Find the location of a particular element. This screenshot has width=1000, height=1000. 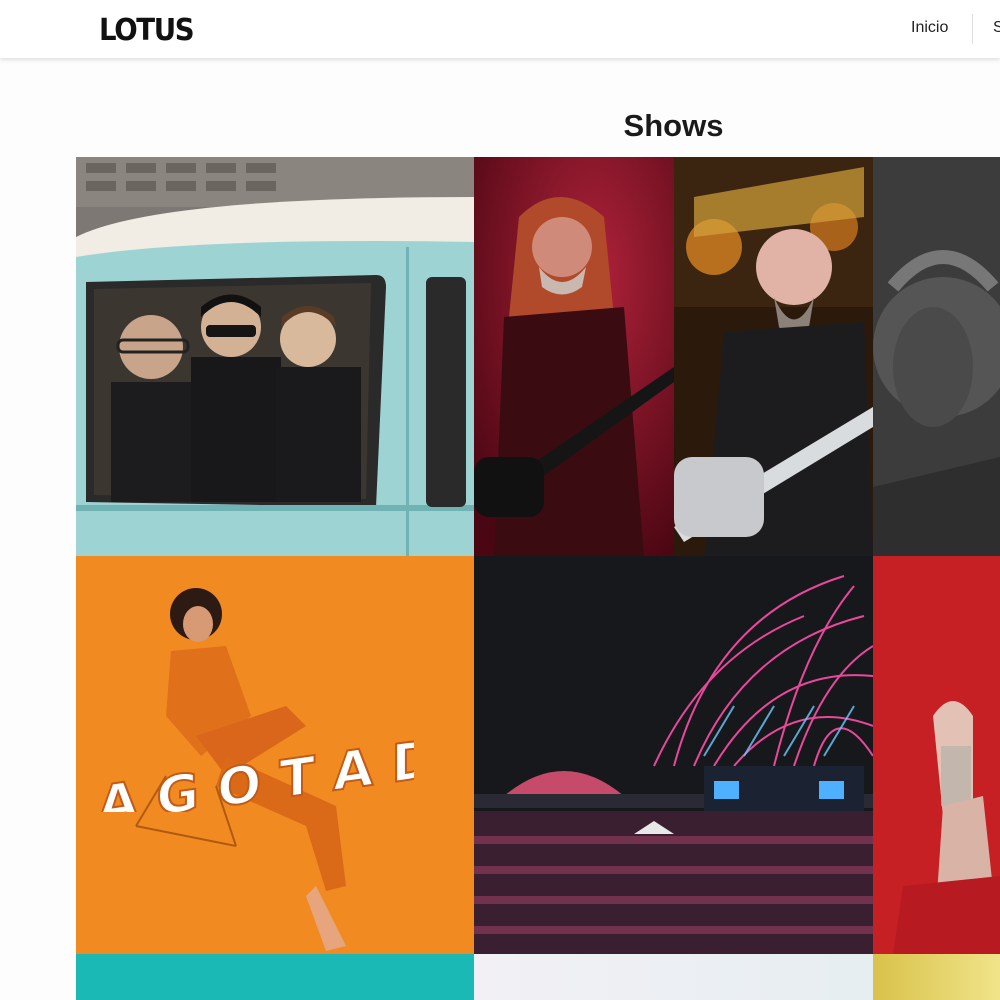

bassist-photo is located at coordinates (574, 356).